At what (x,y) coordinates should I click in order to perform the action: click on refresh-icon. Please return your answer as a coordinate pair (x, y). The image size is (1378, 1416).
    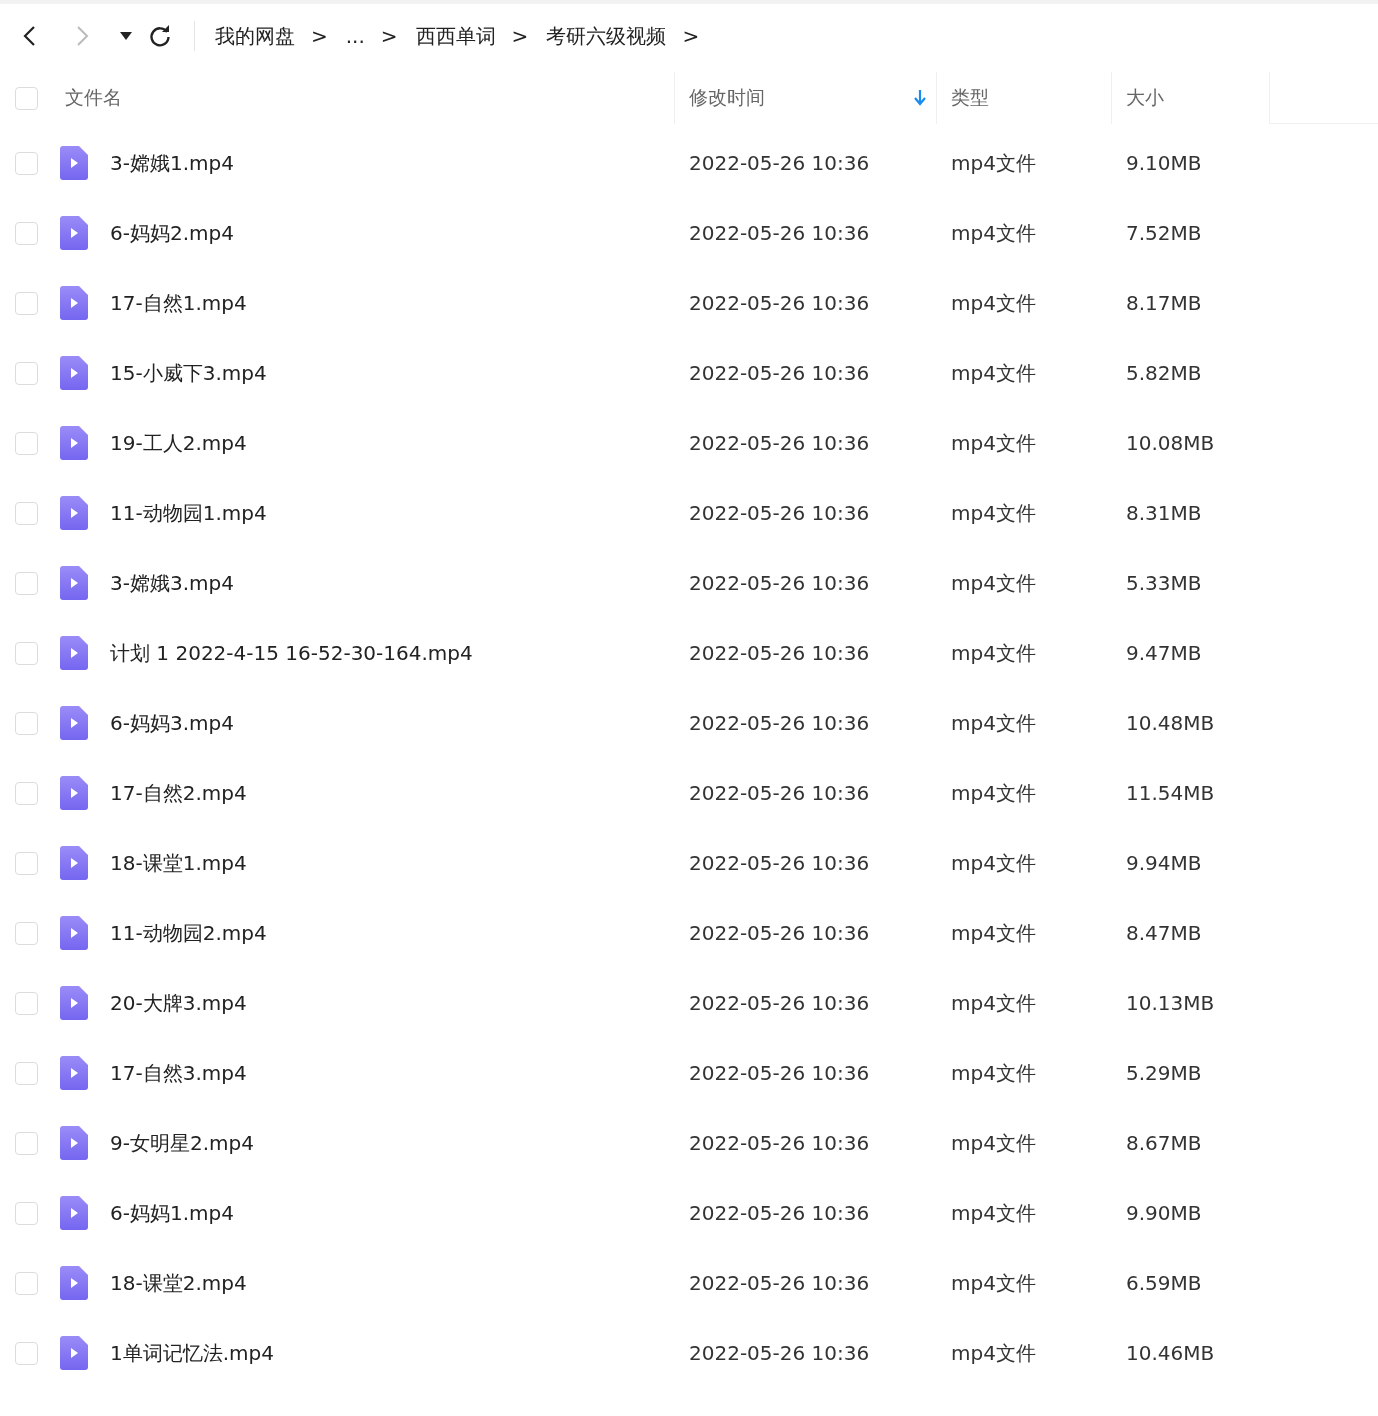
    Looking at the image, I should click on (160, 36).